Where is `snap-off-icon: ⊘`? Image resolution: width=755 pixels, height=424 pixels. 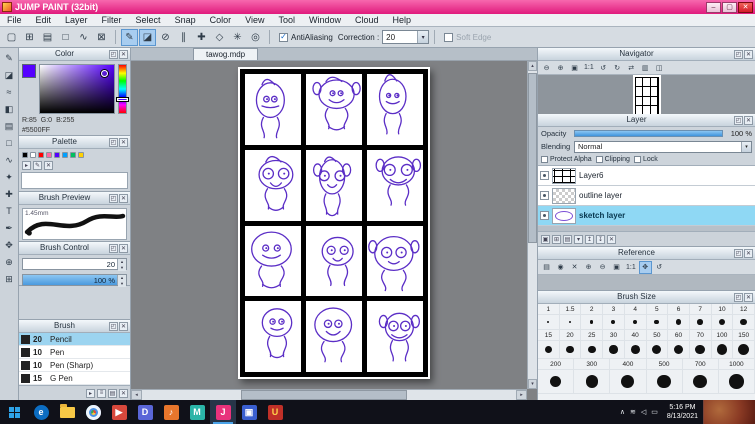 snap-off-icon: ⊘ is located at coordinates (165, 37).